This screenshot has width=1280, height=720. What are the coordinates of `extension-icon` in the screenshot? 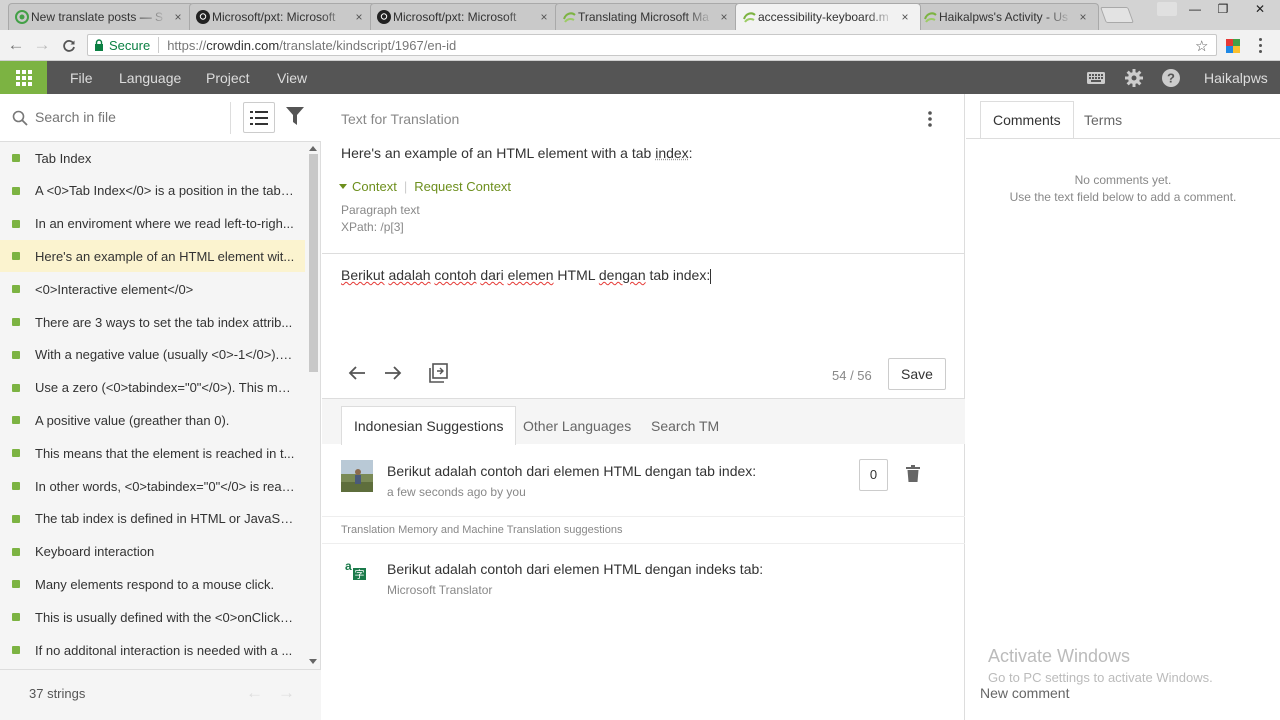 It's located at (1233, 46).